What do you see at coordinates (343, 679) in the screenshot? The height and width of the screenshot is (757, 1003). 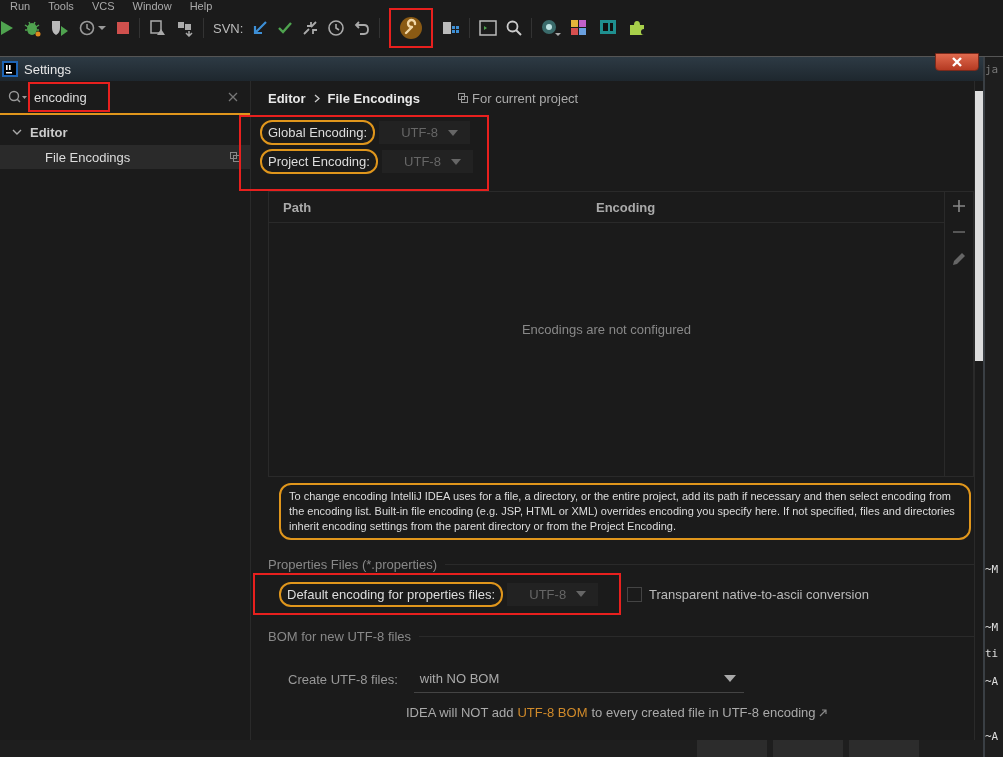 I see `field-label: Create UTF-8 files:` at bounding box center [343, 679].